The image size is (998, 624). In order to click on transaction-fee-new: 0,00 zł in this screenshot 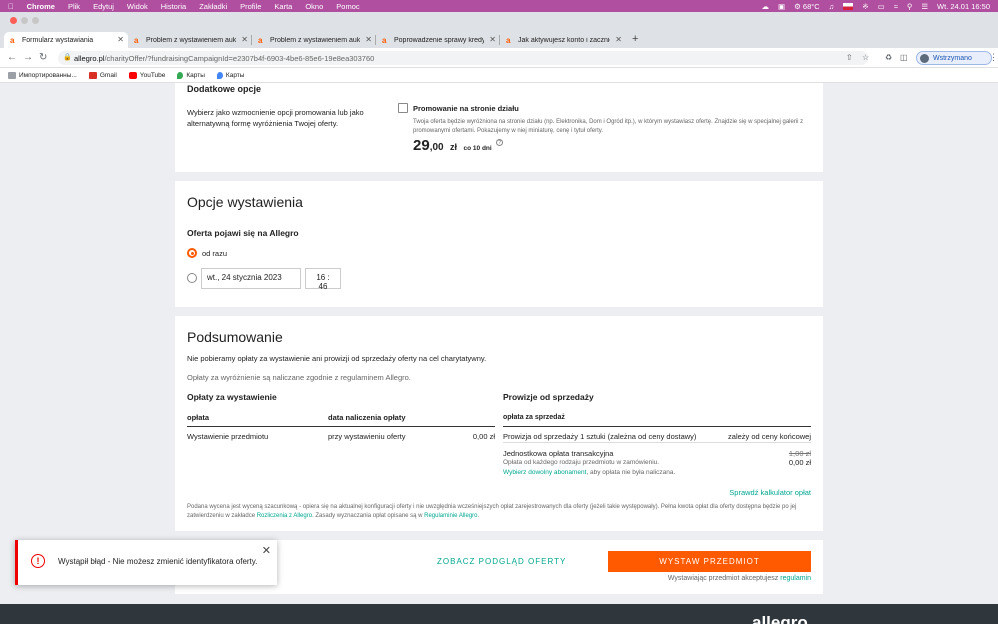, I will do `click(799, 462)`.